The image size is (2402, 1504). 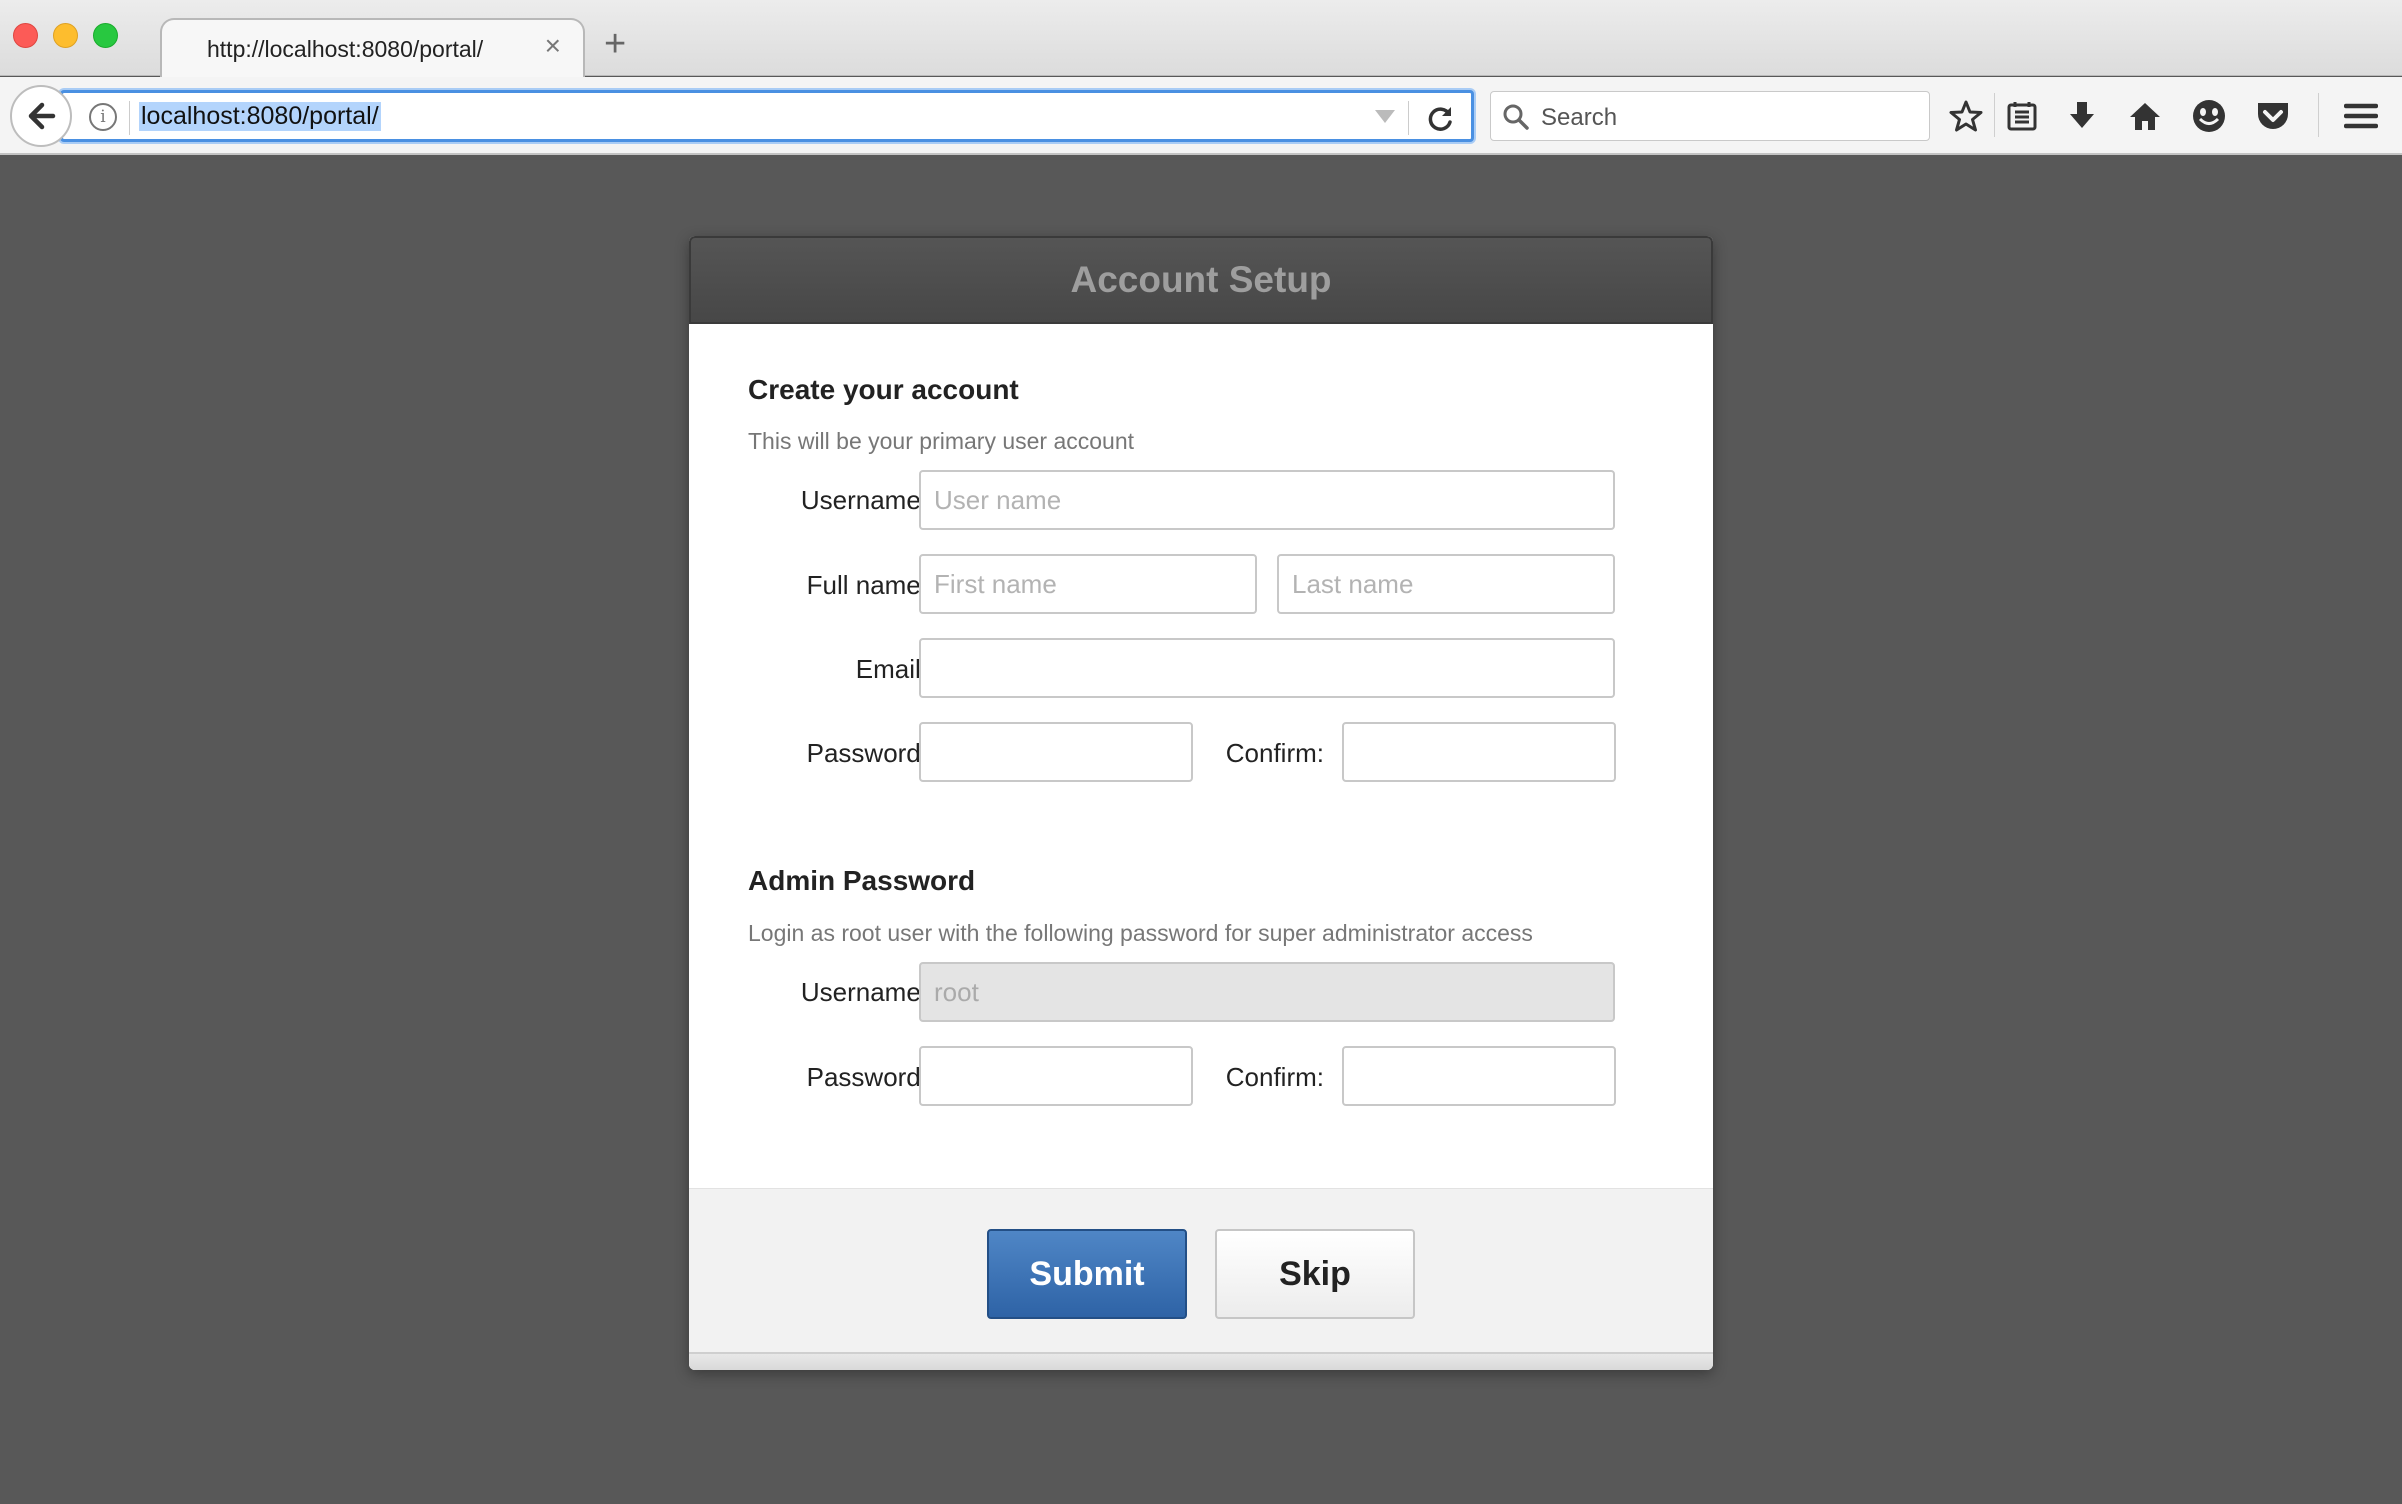 What do you see at coordinates (864, 992) in the screenshot?
I see `admin-username-label: Username:` at bounding box center [864, 992].